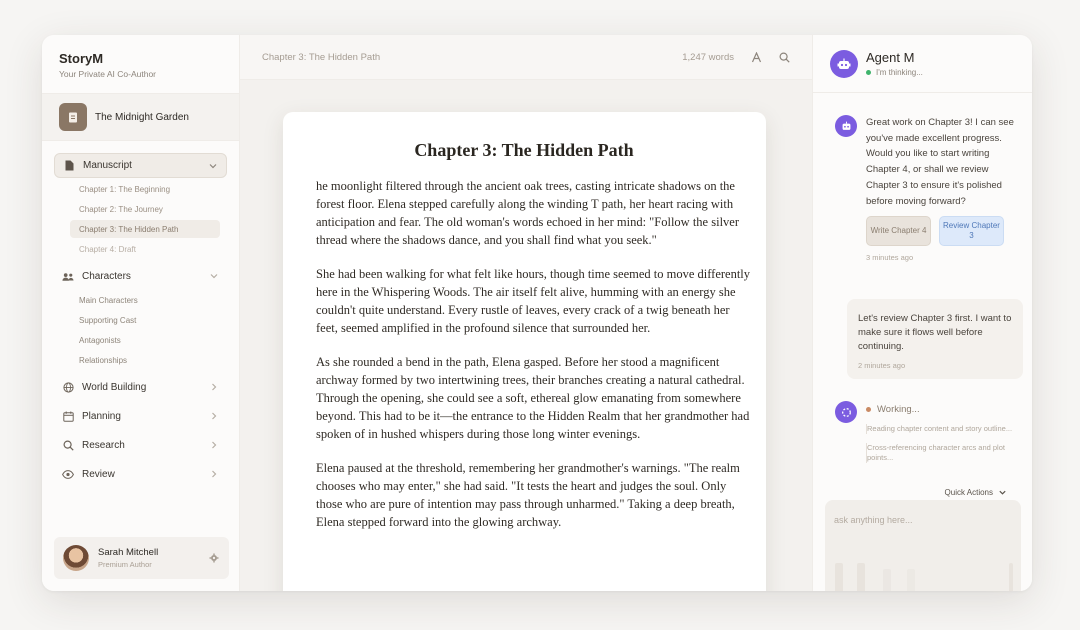 The height and width of the screenshot is (630, 1080). What do you see at coordinates (140, 165) in the screenshot?
I see `sidebar-item-manuscript: Manuscript` at bounding box center [140, 165].